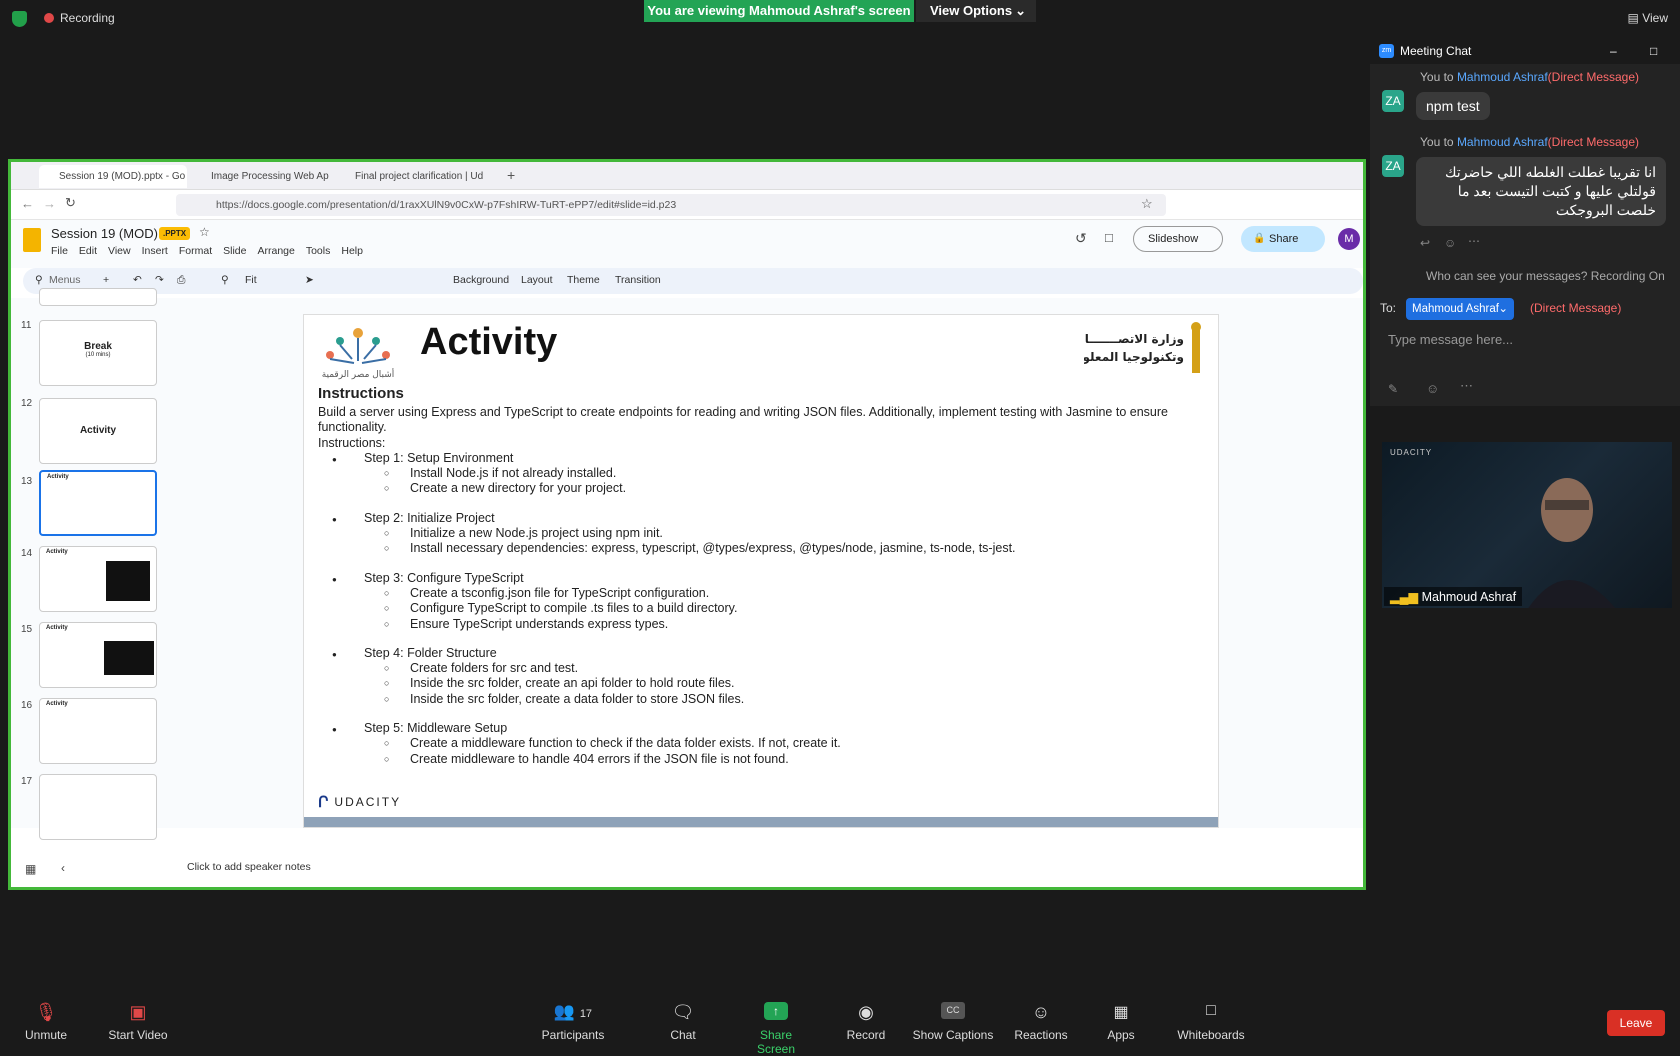 This screenshot has width=1680, height=1056. I want to click on maximize-icon: □, so click(1653, 51).